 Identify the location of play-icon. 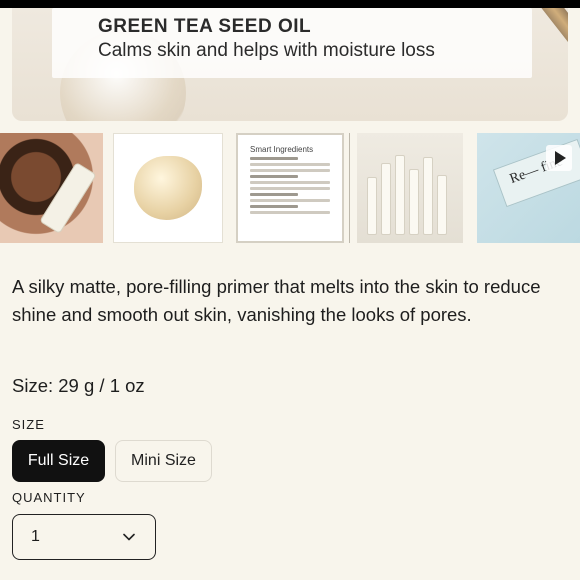
(559, 158).